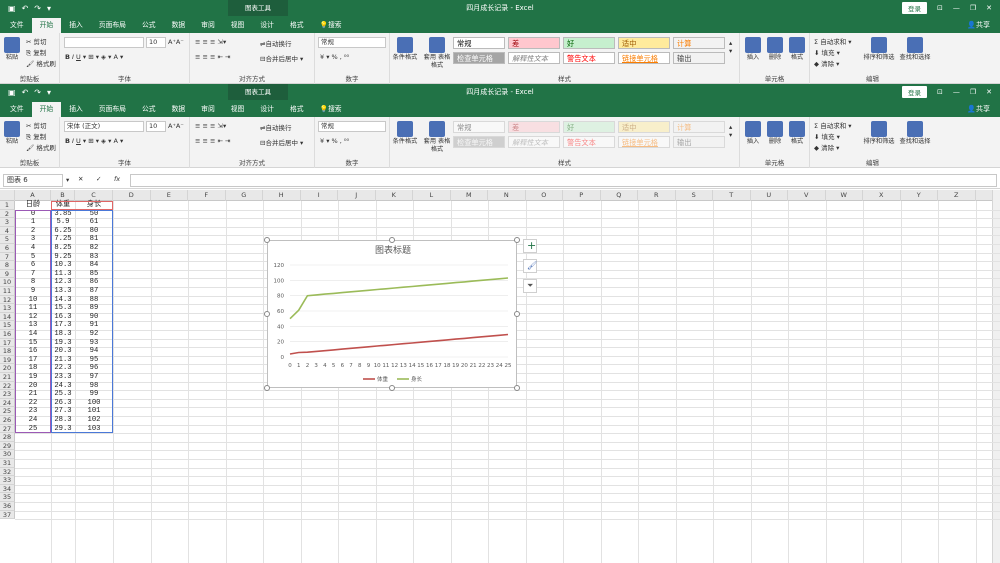  I want to click on restore-icon-secondary: ❐, so click(973, 92).